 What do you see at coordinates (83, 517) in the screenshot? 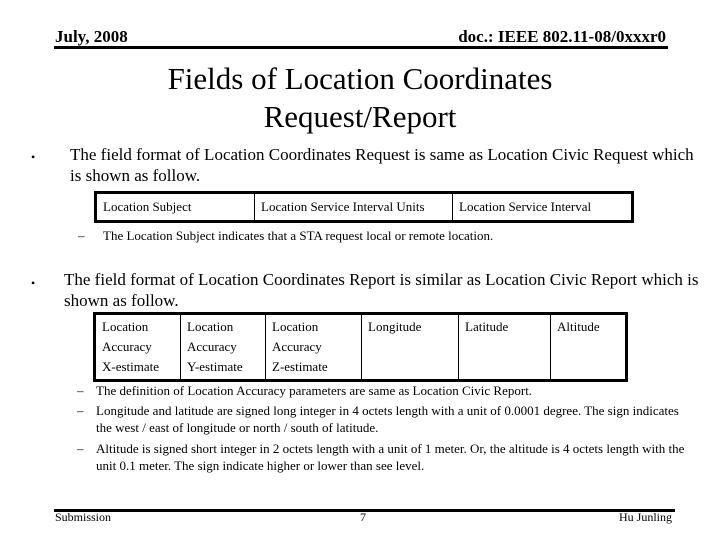
I see `footer-submission: Submission` at bounding box center [83, 517].